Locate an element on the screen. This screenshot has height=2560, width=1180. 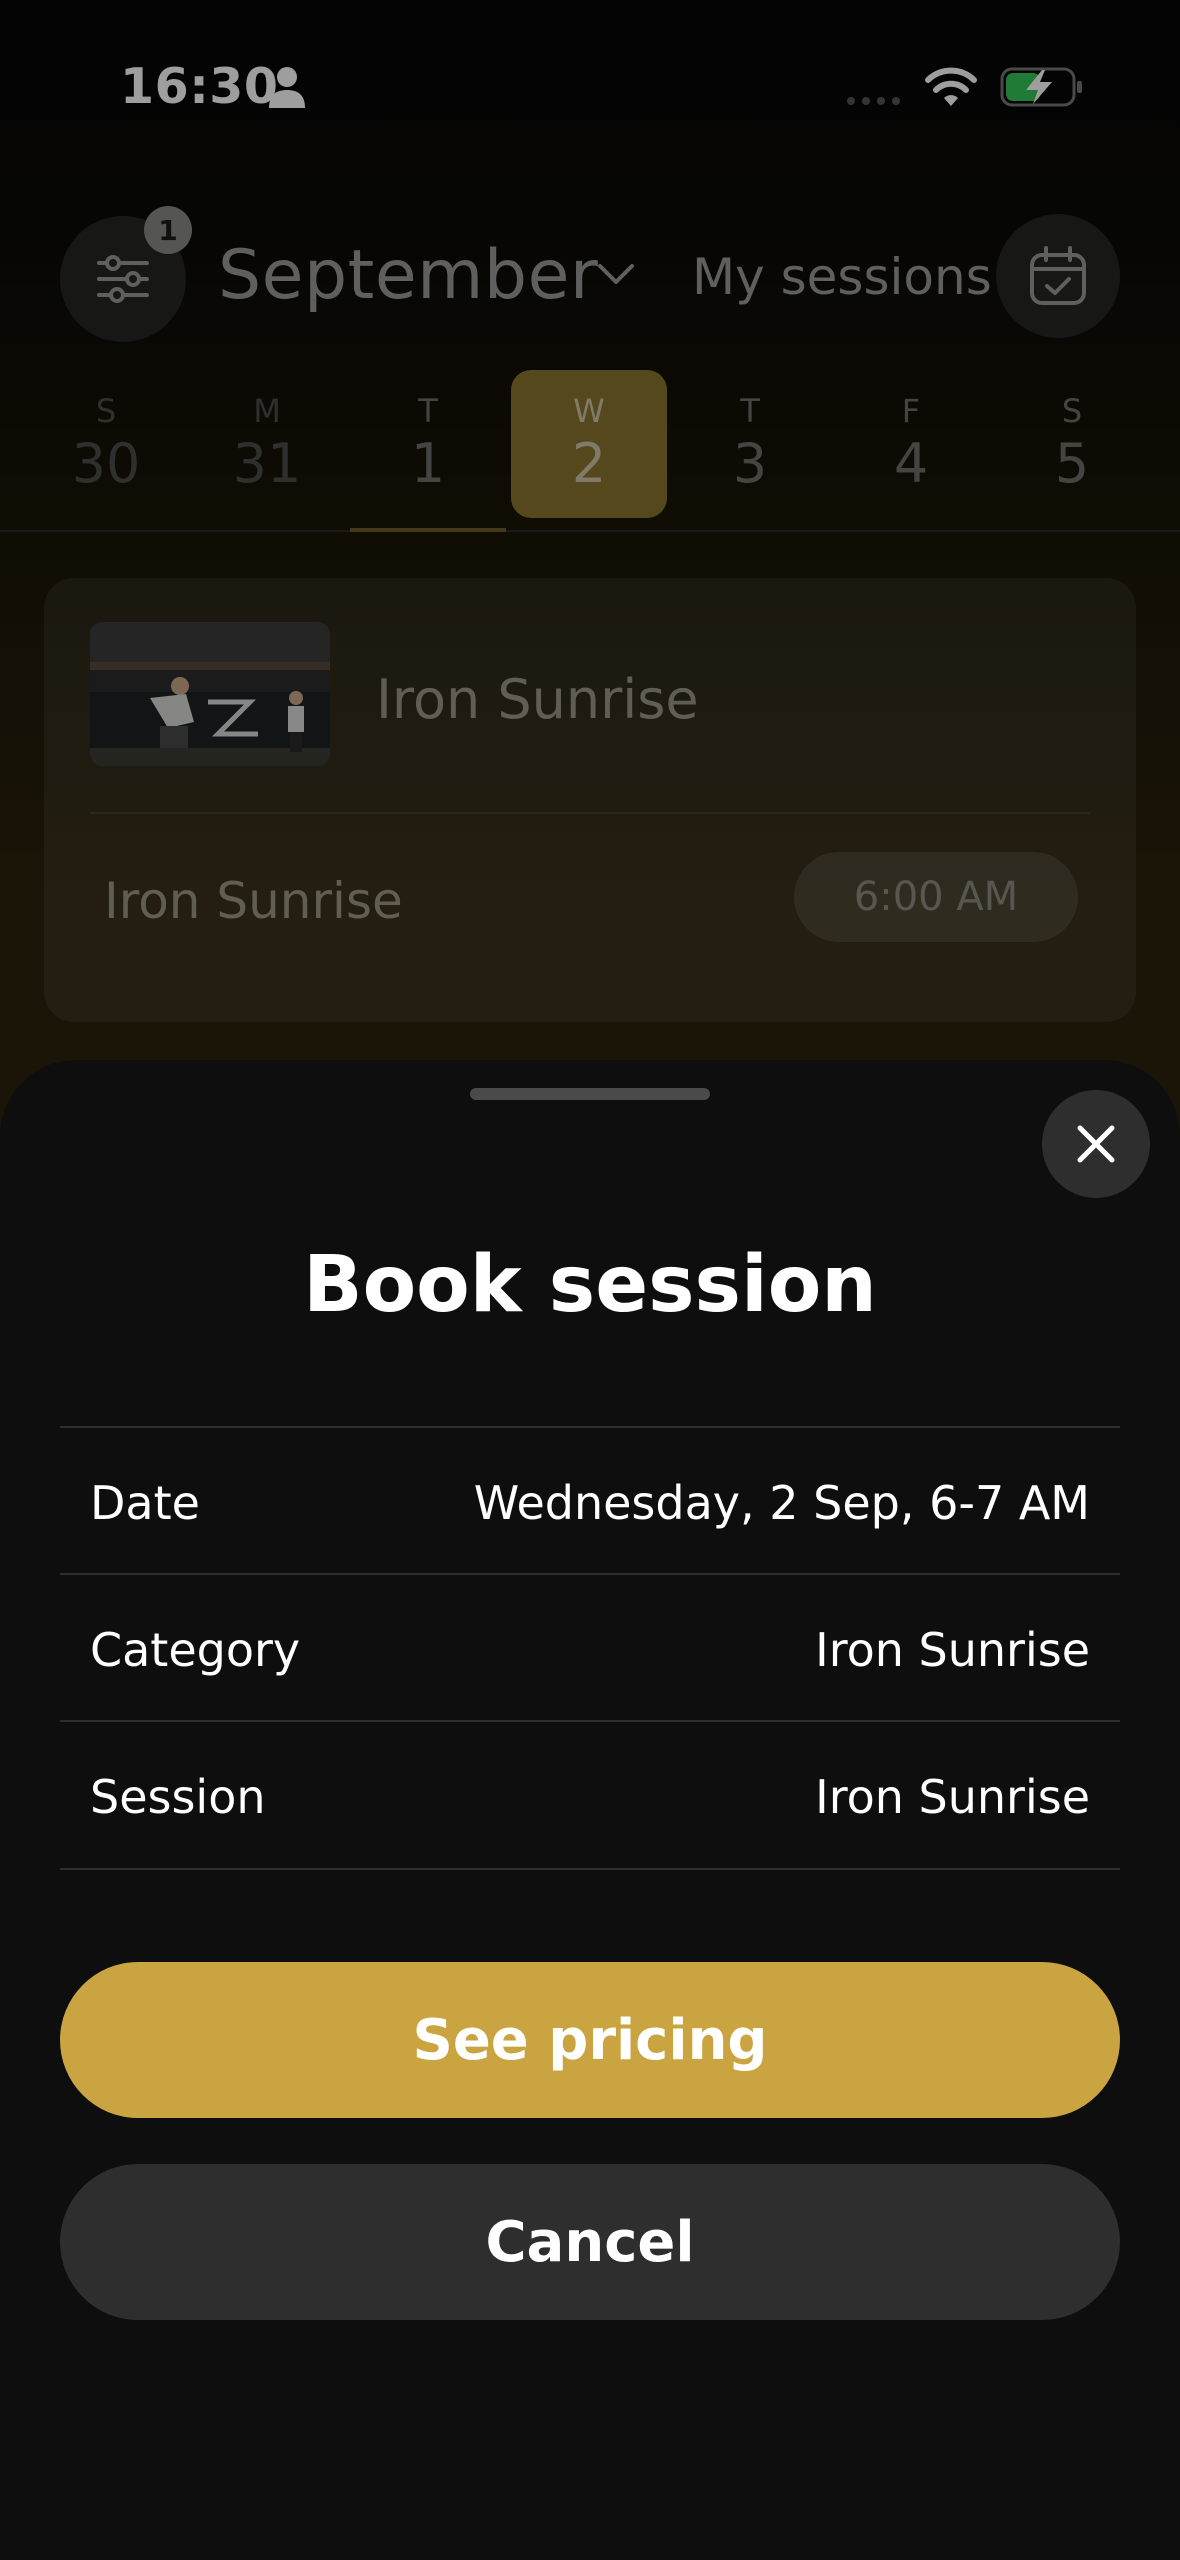
category-value: Iron Sunrise is located at coordinates (952, 1650).